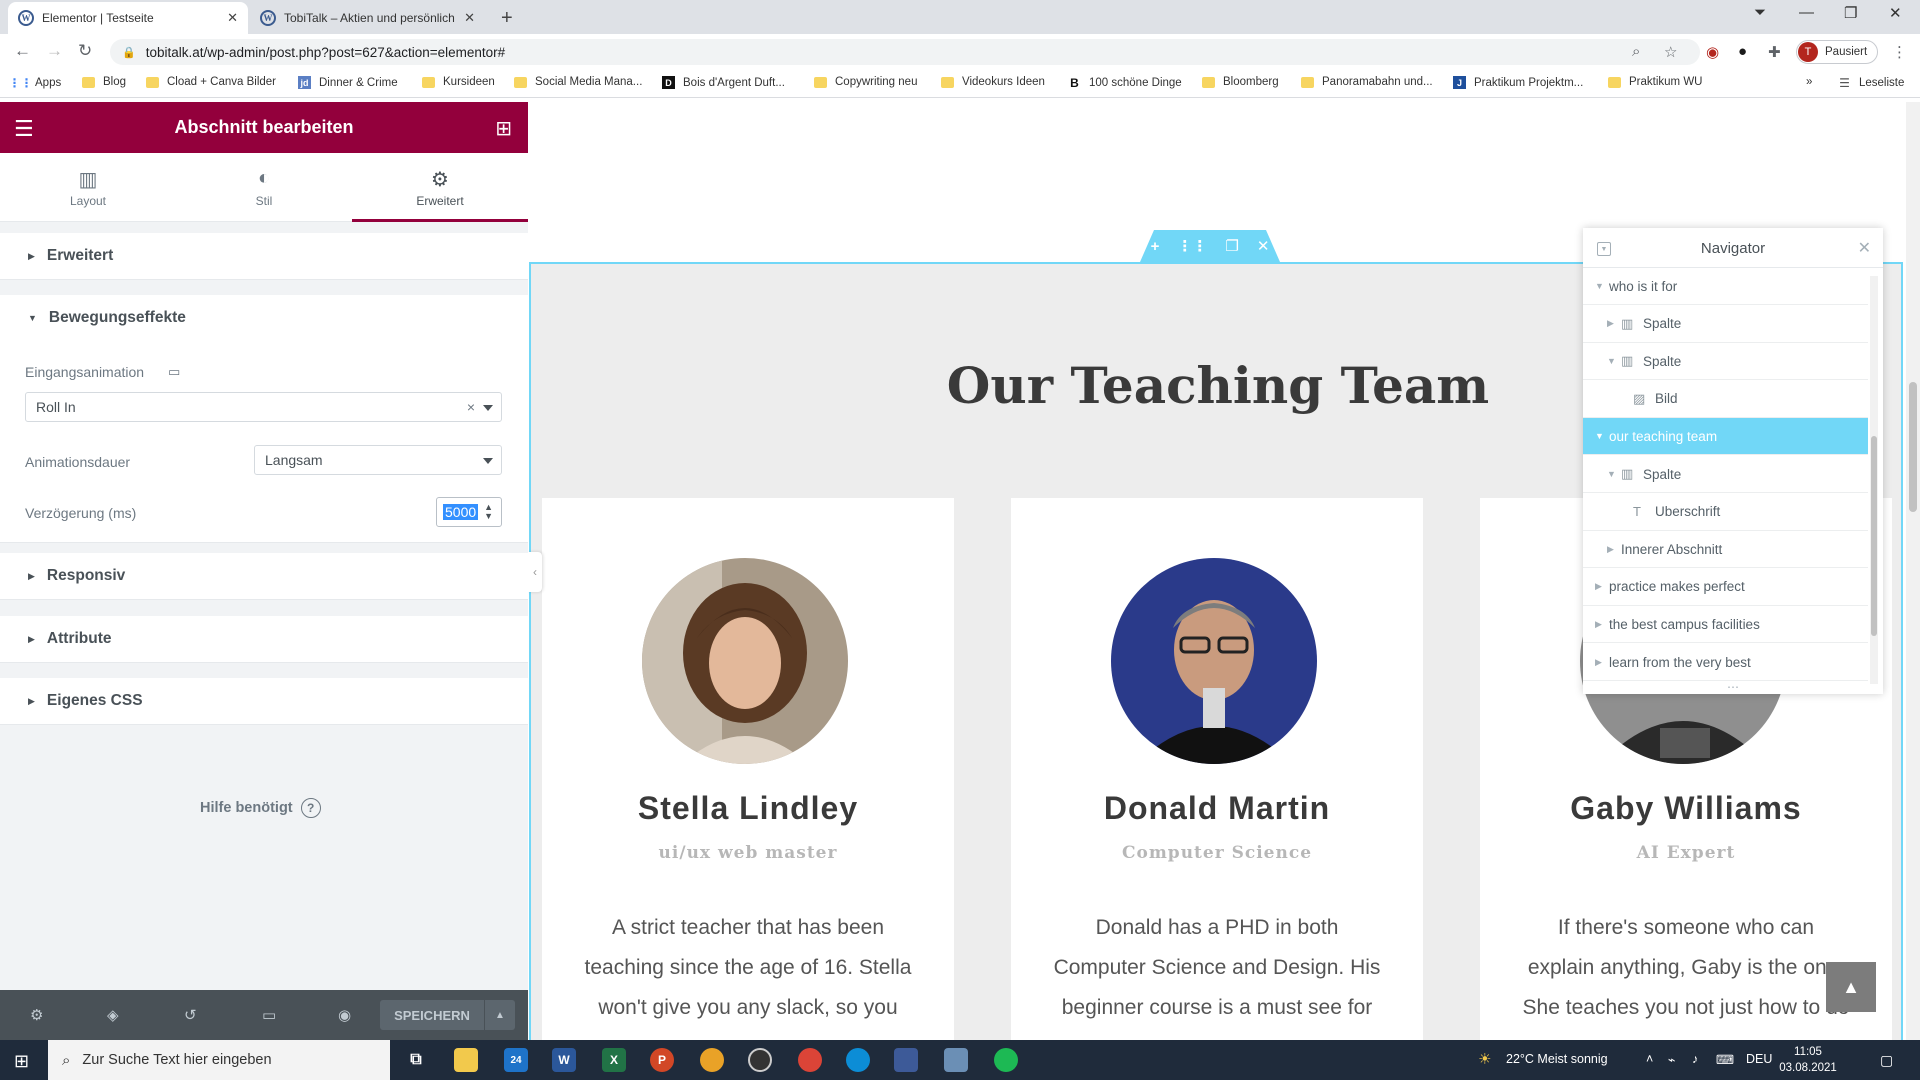 This screenshot has height=1080, width=1920. Describe the element at coordinates (1809, 82) in the screenshot. I see `bookmarks-more: »` at that location.